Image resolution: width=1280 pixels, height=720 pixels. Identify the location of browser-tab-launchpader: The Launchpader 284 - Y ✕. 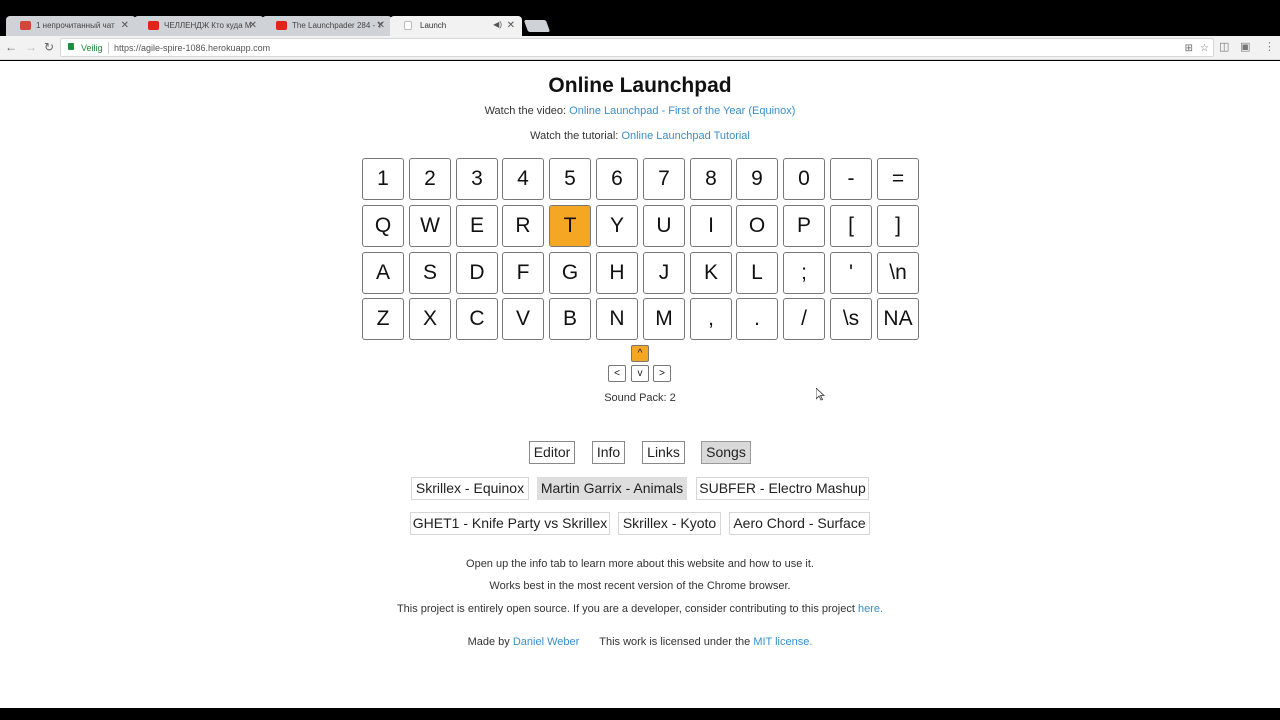
(327, 26).